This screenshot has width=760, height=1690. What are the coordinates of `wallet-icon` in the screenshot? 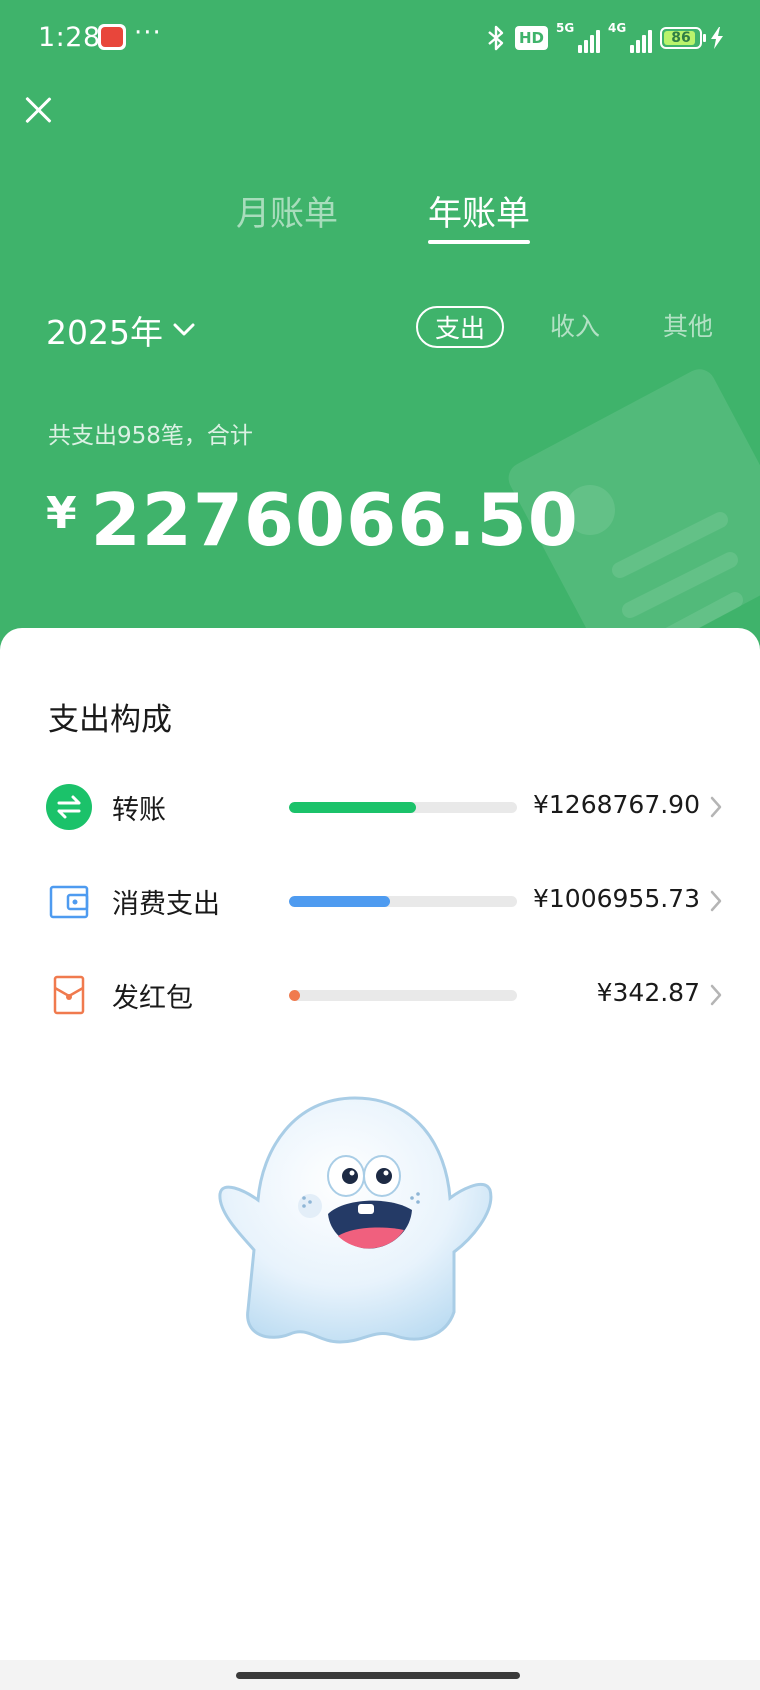 It's located at (69, 902).